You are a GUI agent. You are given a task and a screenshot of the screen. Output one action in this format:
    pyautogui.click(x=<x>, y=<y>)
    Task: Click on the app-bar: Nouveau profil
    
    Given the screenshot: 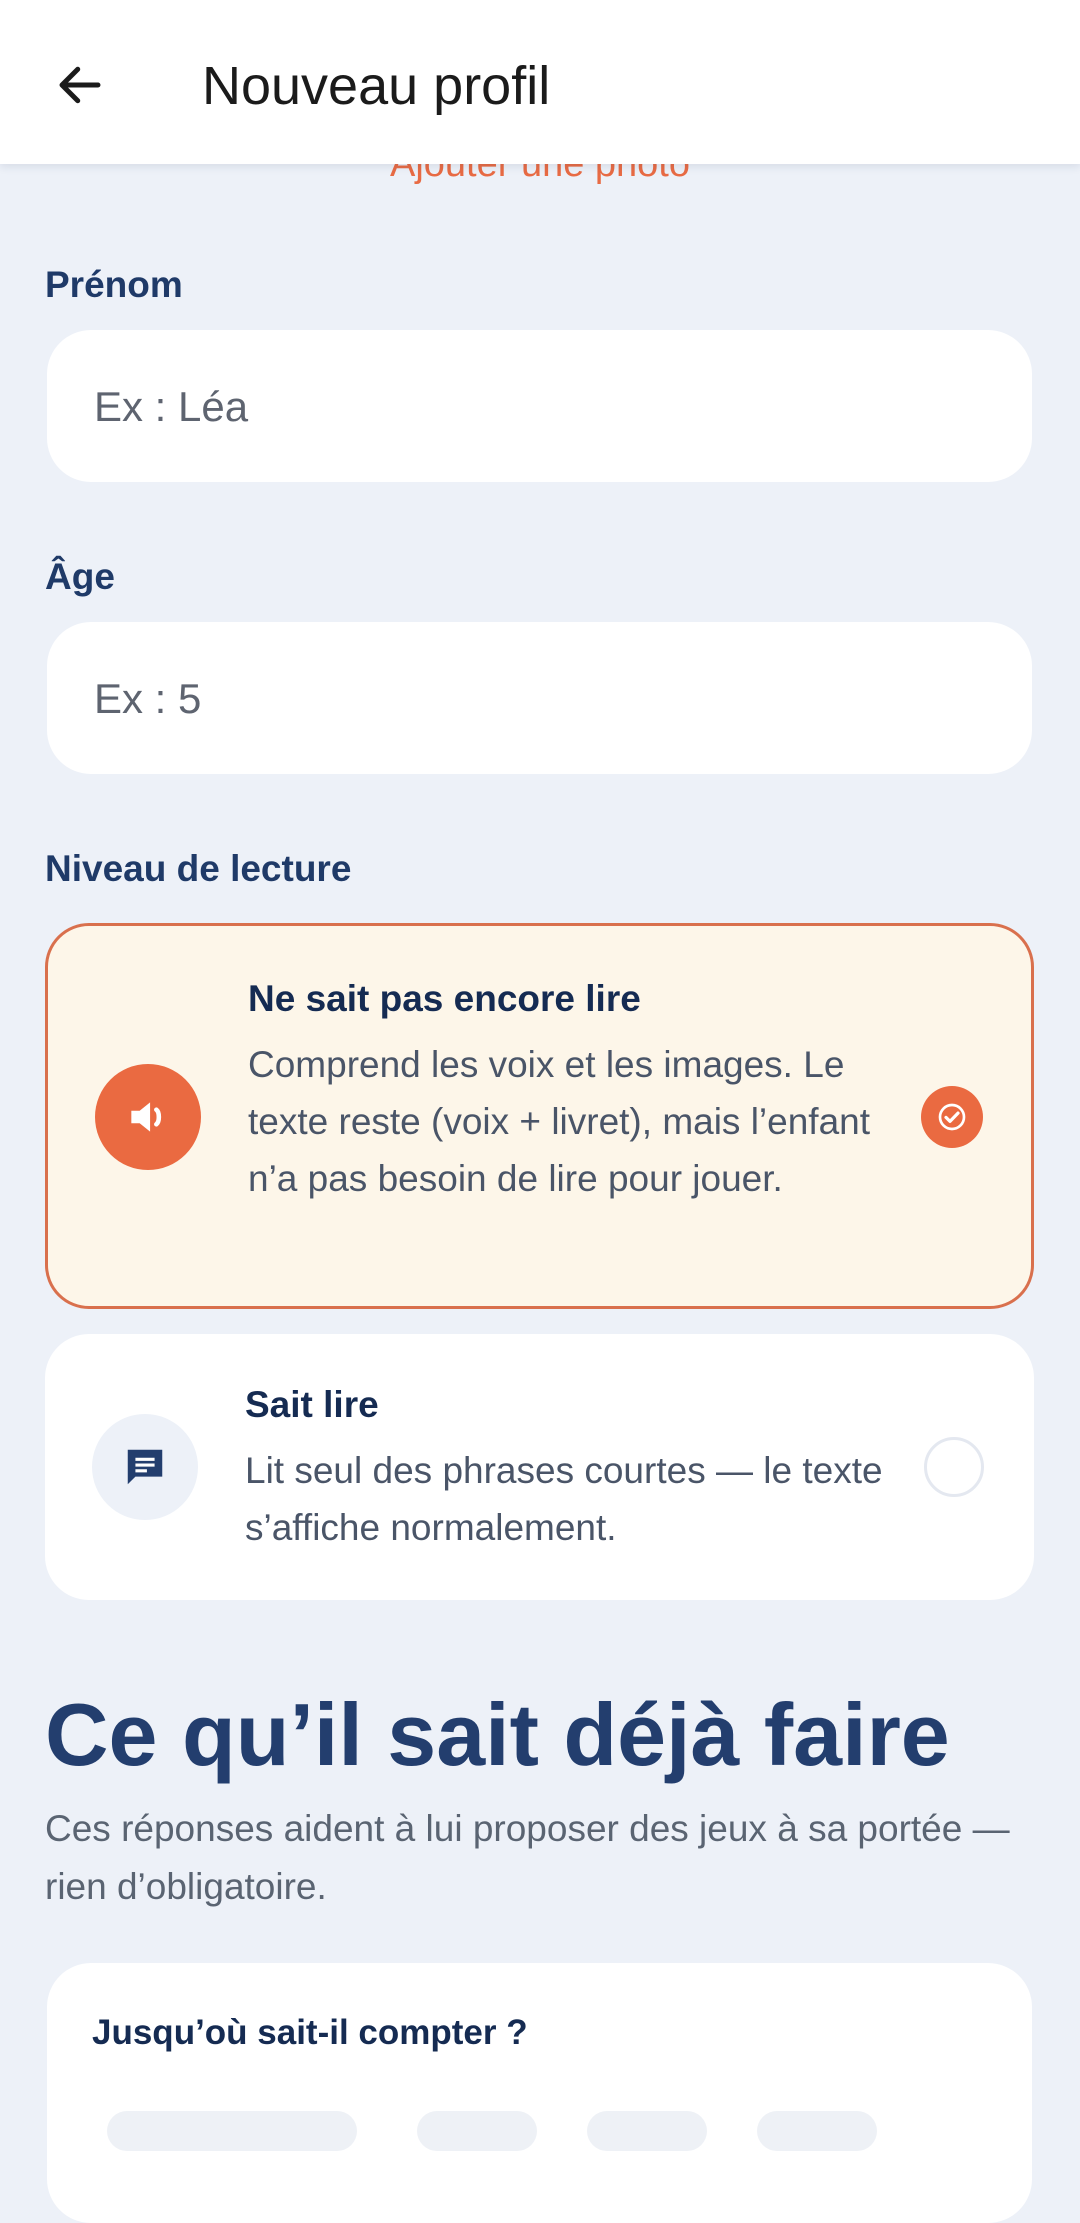 What is the action you would take?
    pyautogui.click(x=540, y=82)
    